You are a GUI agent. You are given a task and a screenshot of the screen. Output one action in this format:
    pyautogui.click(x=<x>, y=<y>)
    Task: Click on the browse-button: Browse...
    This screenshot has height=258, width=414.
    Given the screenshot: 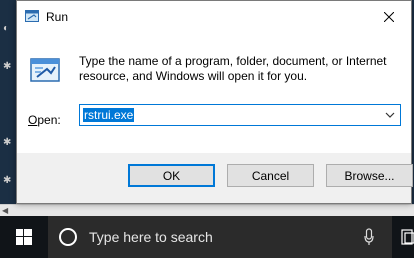 What is the action you would take?
    pyautogui.click(x=369, y=175)
    